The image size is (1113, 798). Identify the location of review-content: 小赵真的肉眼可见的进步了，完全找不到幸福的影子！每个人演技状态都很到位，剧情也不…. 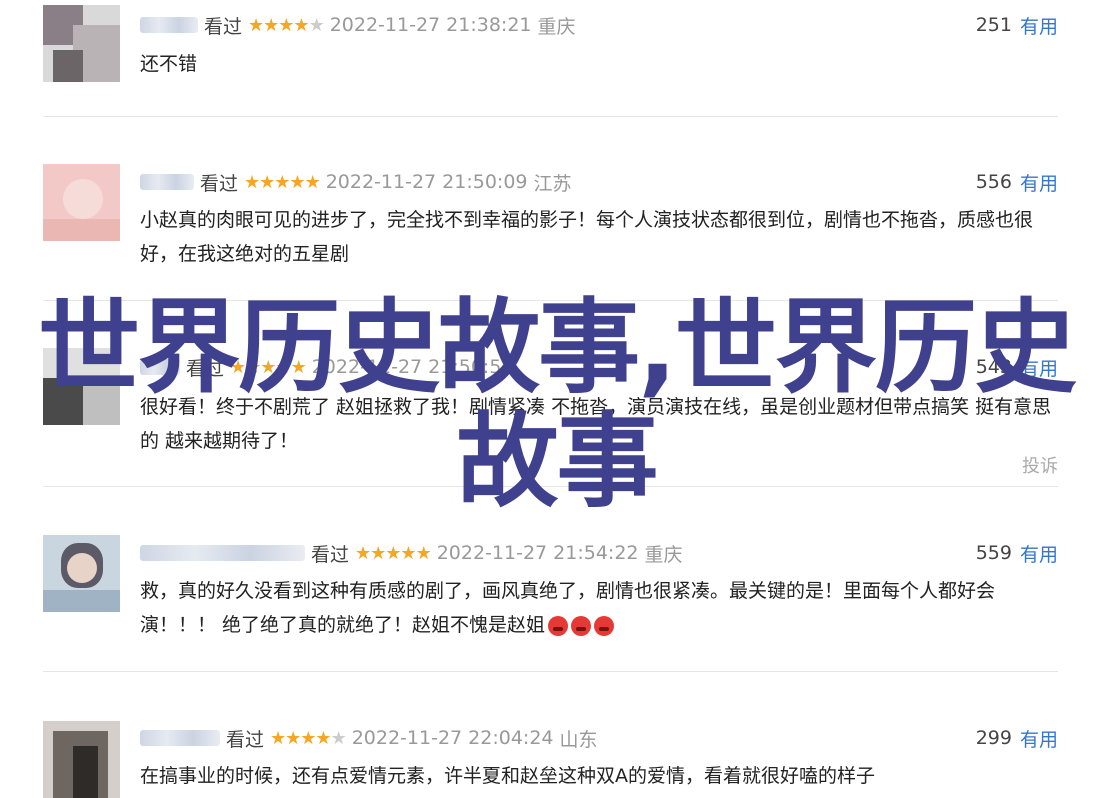
(587, 237).